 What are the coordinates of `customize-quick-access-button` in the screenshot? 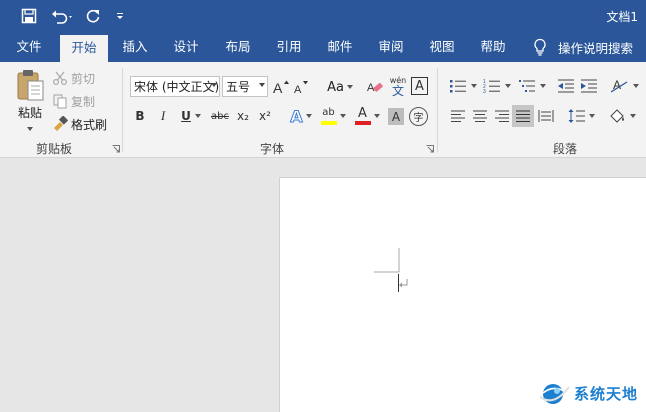 It's located at (120, 16).